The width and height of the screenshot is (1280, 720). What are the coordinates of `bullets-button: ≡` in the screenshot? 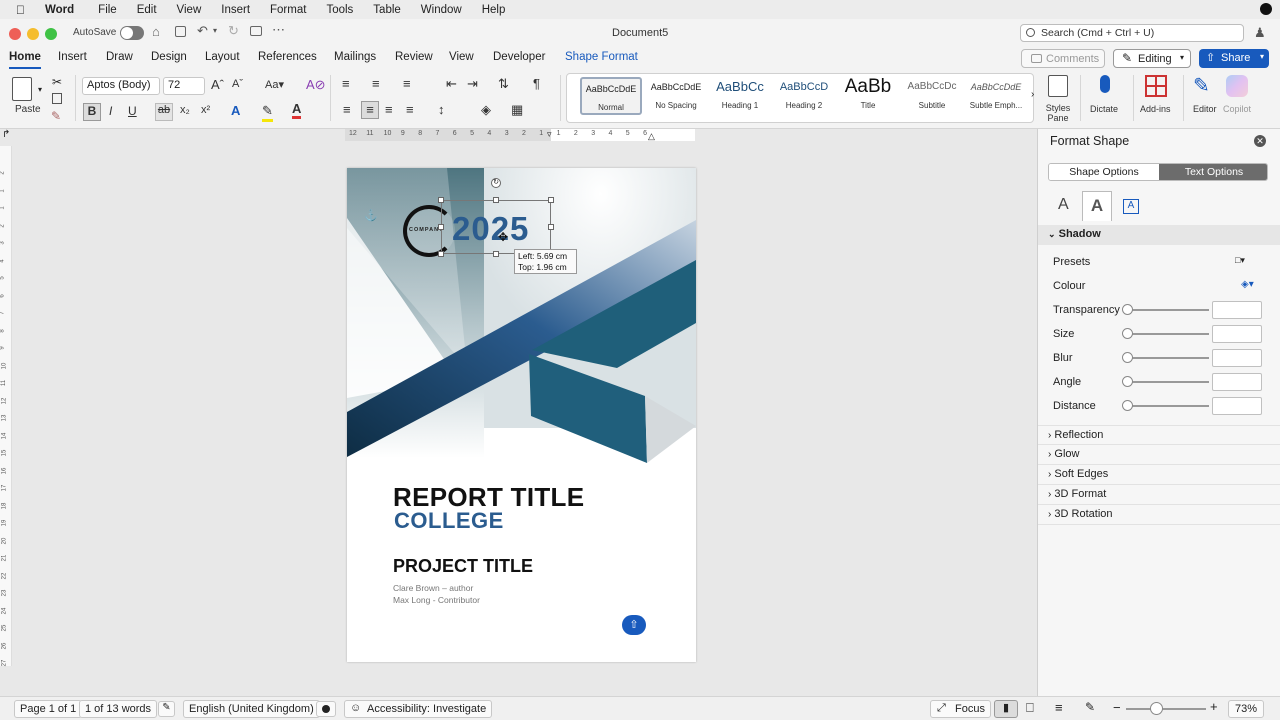 It's located at (346, 83).